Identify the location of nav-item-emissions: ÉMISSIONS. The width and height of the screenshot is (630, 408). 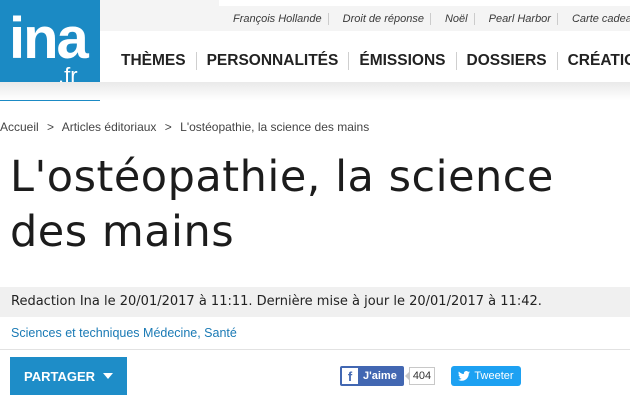
(403, 61).